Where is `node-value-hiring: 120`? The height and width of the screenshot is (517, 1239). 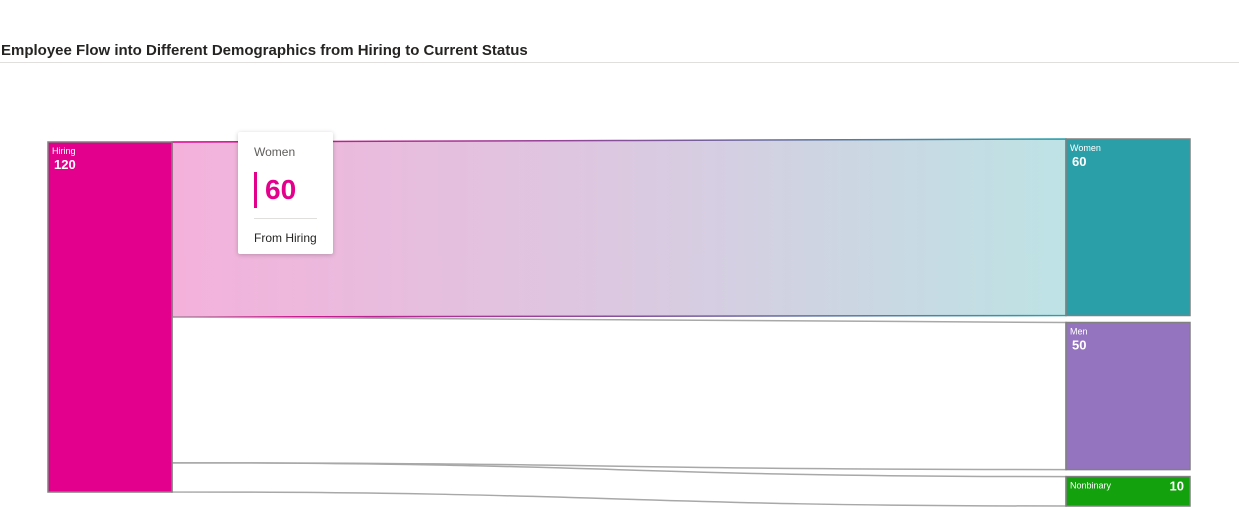 node-value-hiring: 120 is located at coordinates (65, 164).